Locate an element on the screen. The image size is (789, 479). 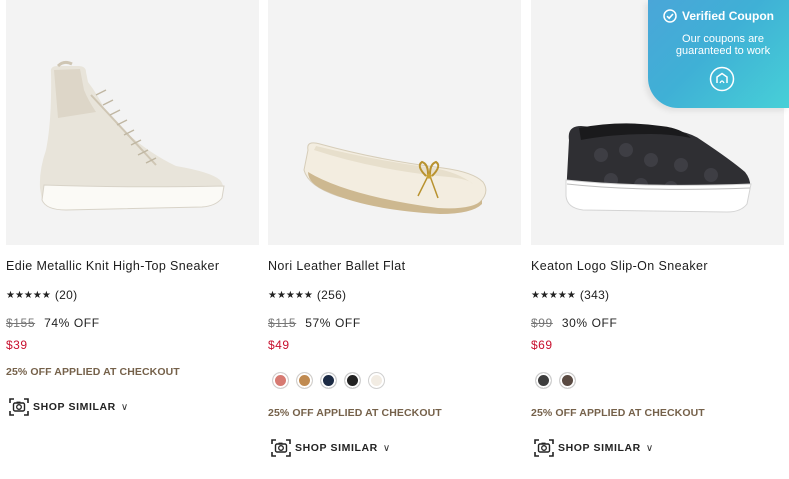
rating: ★★★★★ (256) is located at coordinates (307, 295).